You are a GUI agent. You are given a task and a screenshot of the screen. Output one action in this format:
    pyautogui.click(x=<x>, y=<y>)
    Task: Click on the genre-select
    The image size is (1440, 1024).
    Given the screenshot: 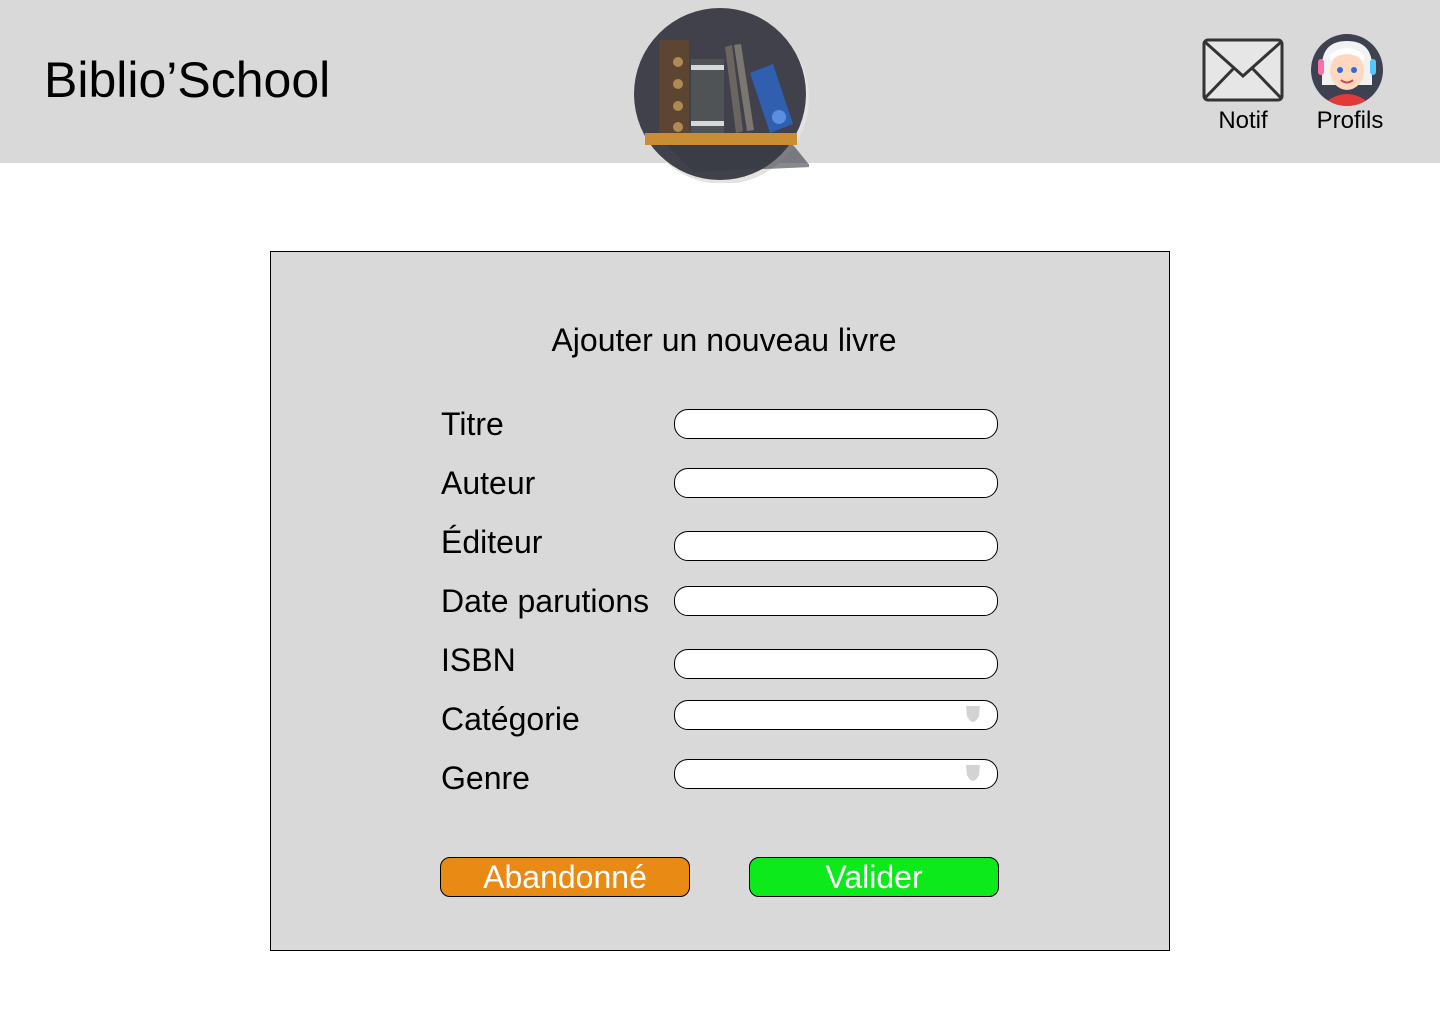 What is the action you would take?
    pyautogui.click(x=836, y=774)
    